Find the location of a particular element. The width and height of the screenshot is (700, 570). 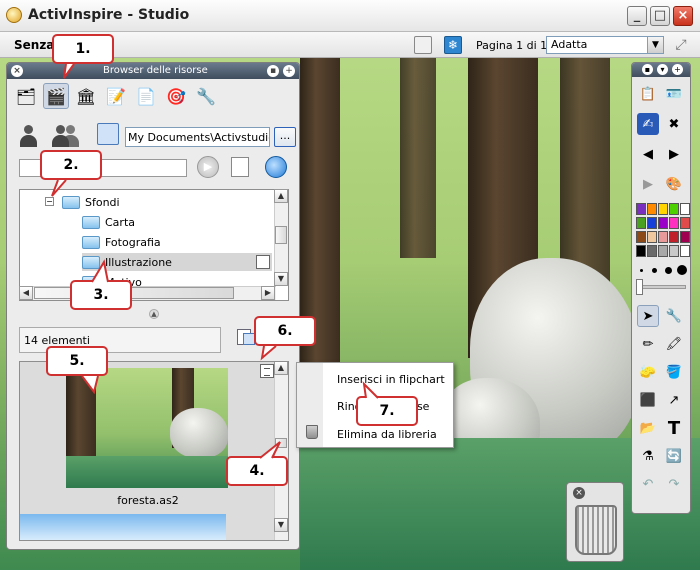

color-picker-icon: 🎨 is located at coordinates (674, 184).